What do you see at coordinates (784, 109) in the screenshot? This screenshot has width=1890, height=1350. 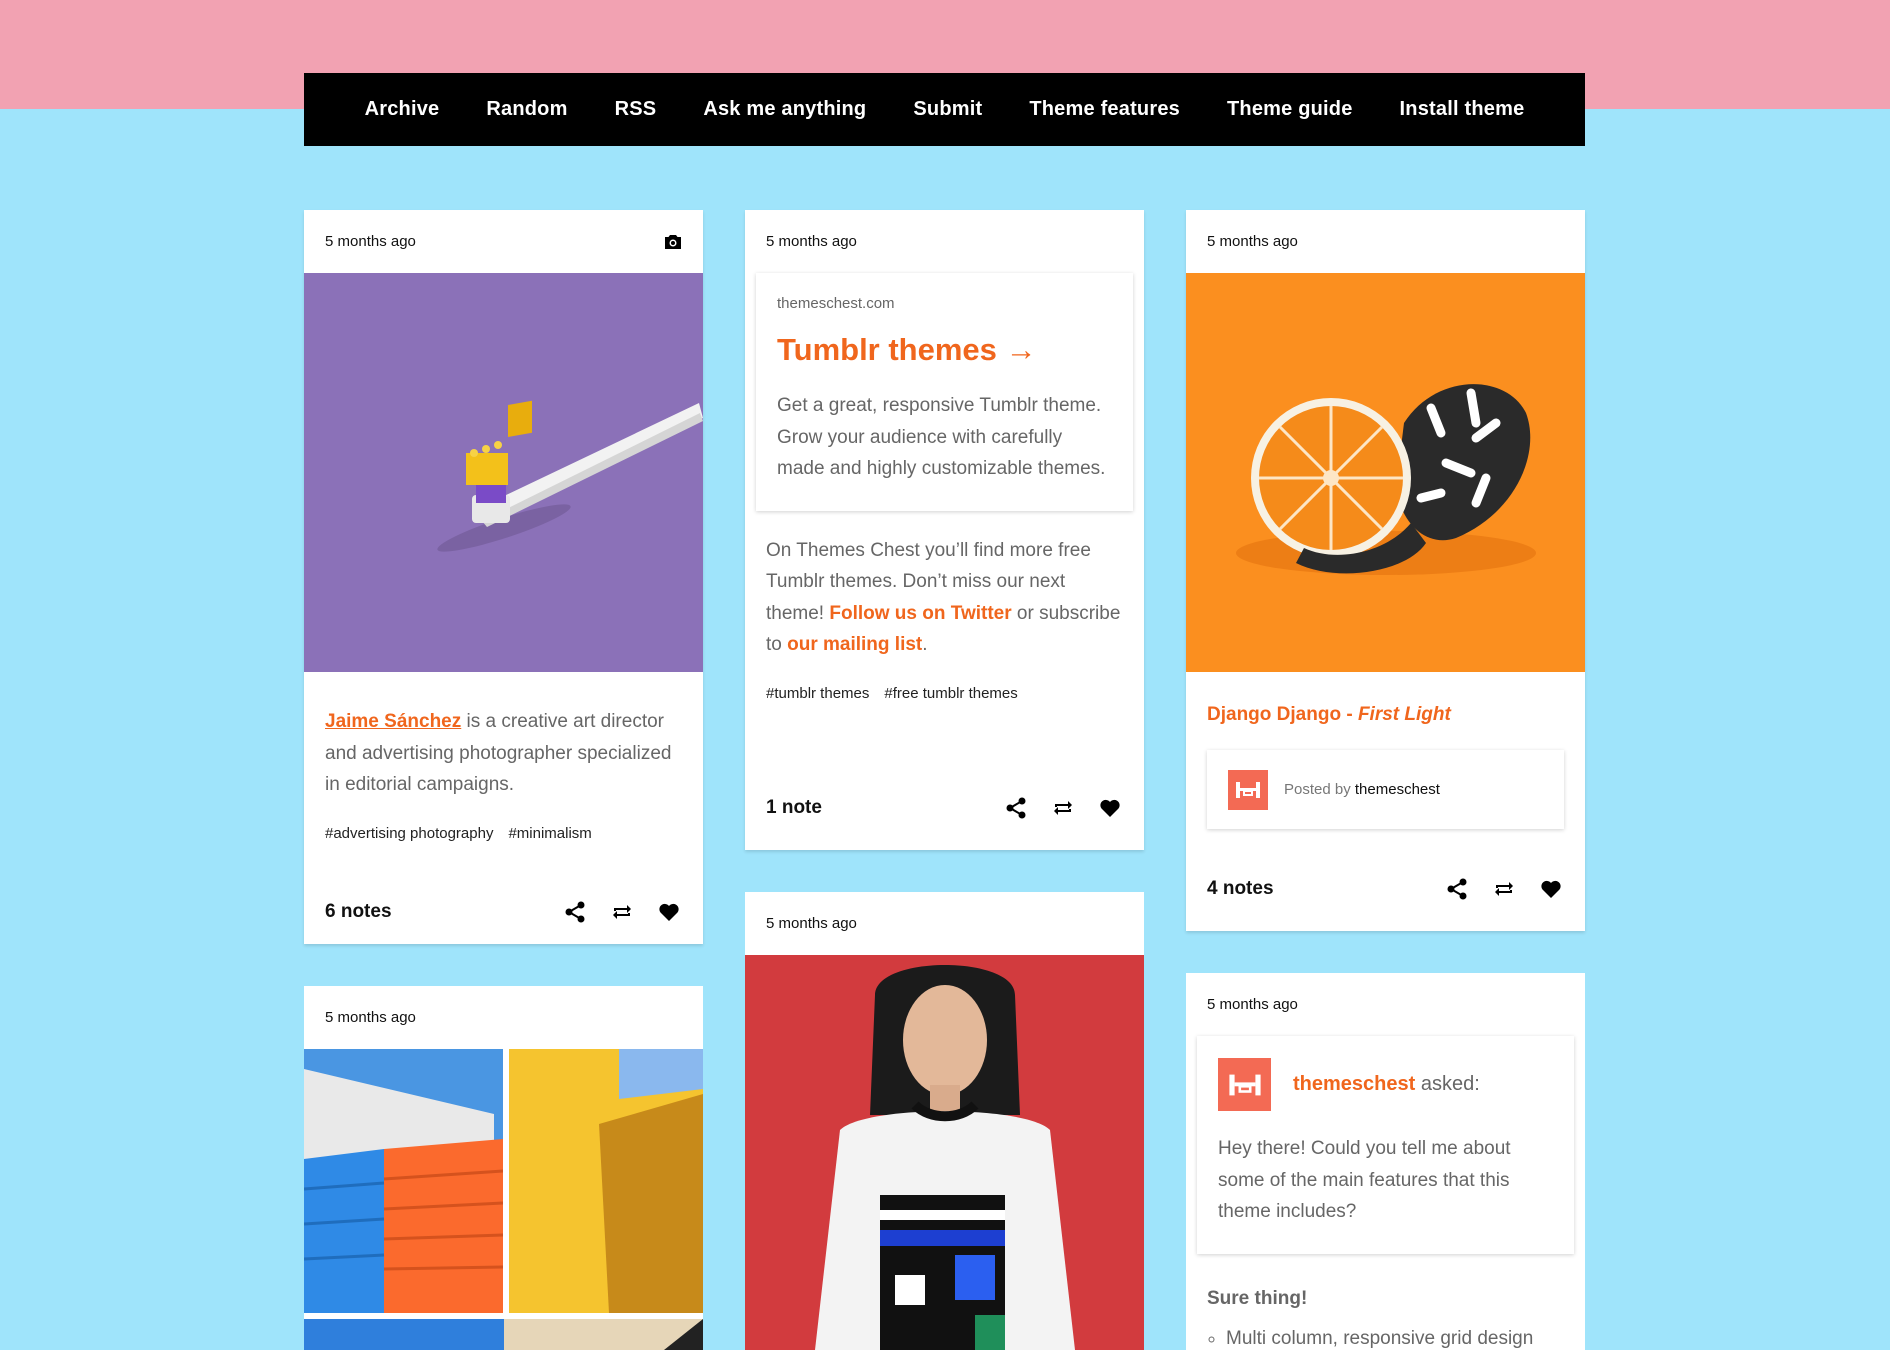 I see `nav-ask: Ask me anything` at bounding box center [784, 109].